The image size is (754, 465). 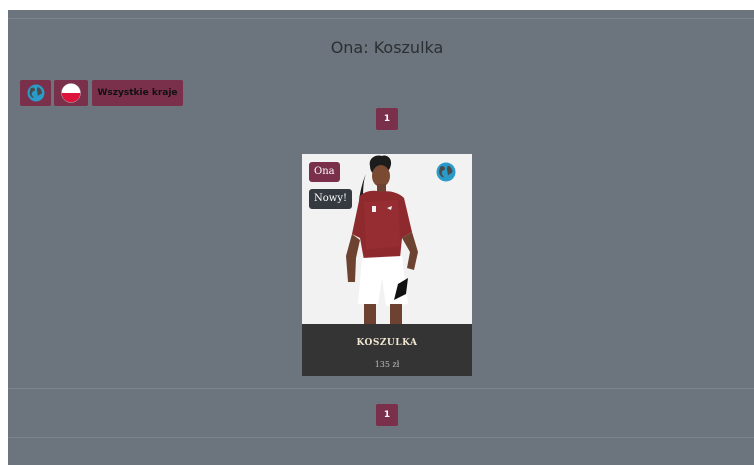 I want to click on filter-world-button, so click(x=35, y=93).